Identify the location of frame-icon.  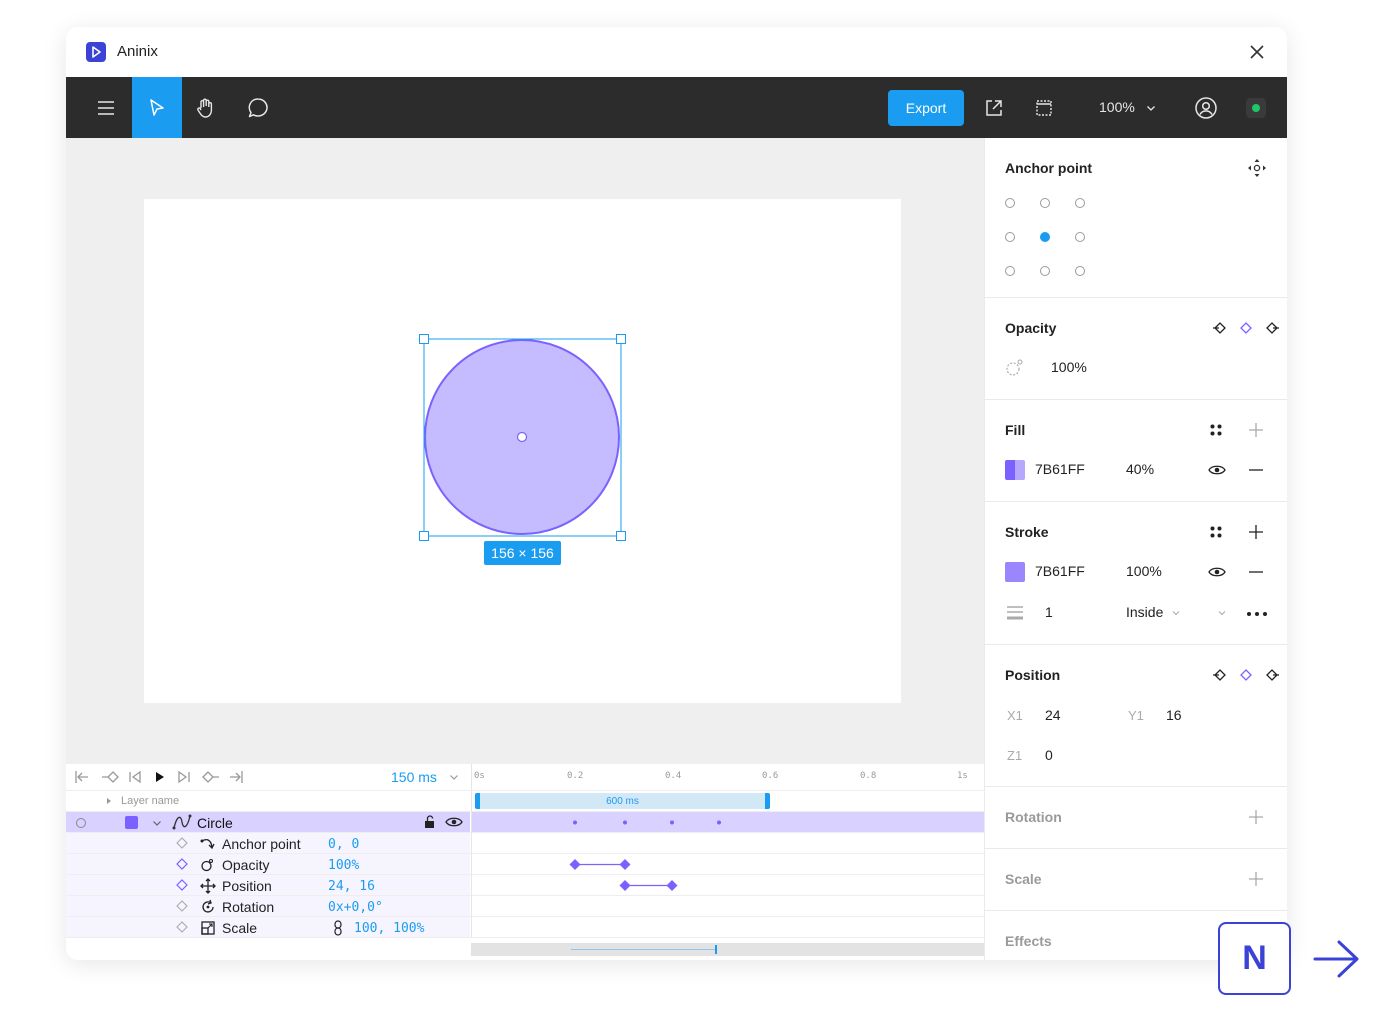
(1044, 107).